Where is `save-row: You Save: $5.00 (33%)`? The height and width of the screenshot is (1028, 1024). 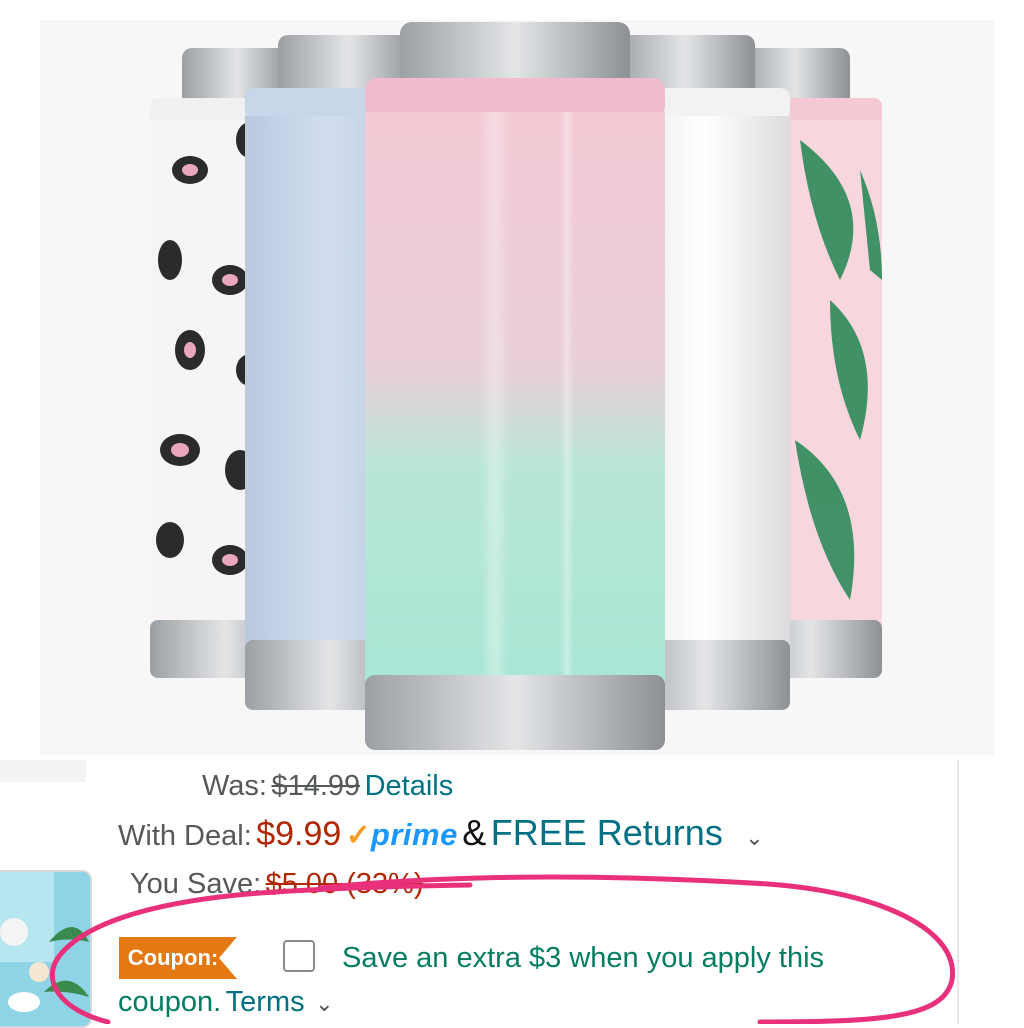 save-row: You Save: $5.00 (33%) is located at coordinates (277, 884).